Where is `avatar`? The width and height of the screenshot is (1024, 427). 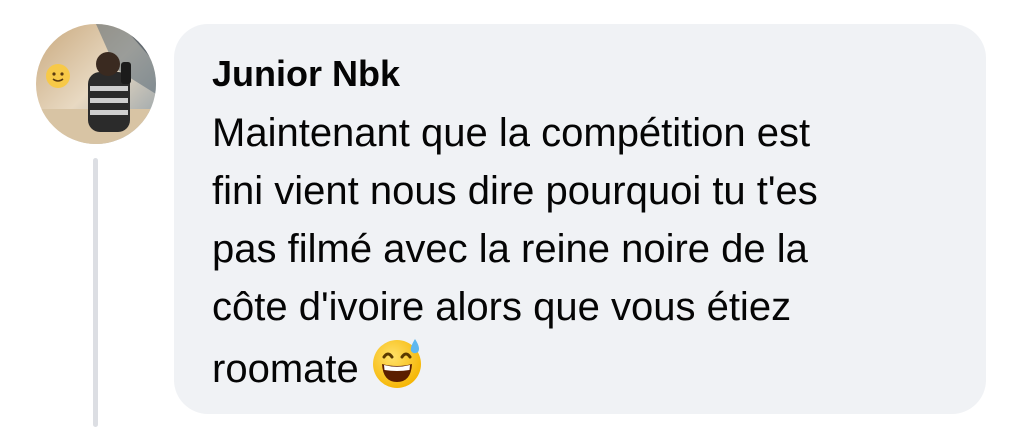
avatar is located at coordinates (96, 84).